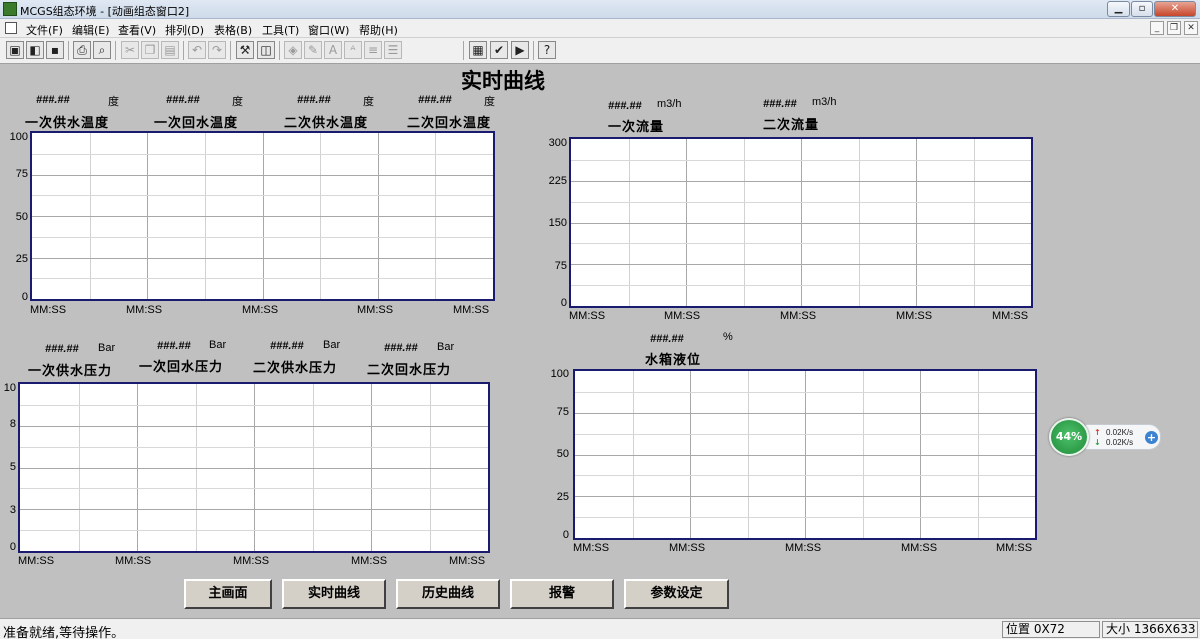 This screenshot has width=1200, height=639. Describe the element at coordinates (499, 50) in the screenshot. I see `check-icon: ✔` at that location.